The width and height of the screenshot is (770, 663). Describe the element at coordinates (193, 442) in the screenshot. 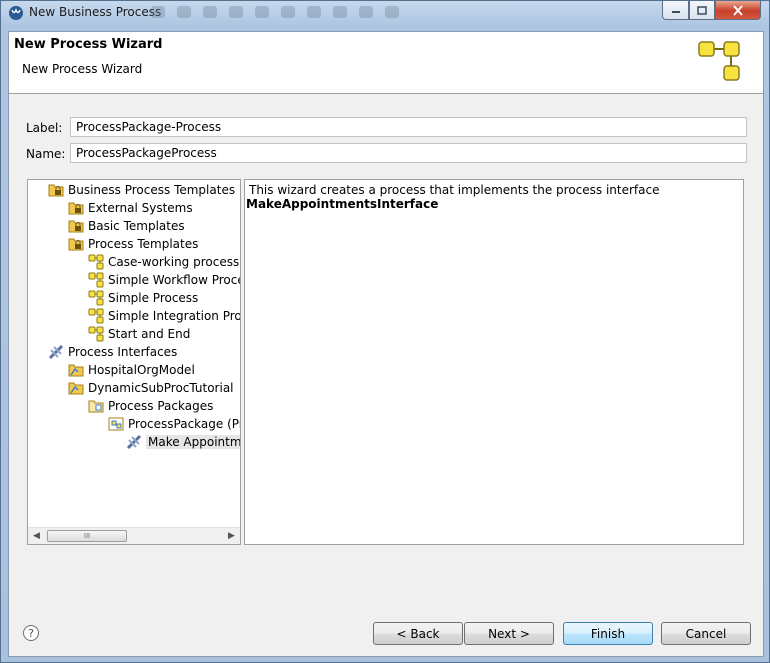

I see `tree-item-label: Make Appointme` at that location.